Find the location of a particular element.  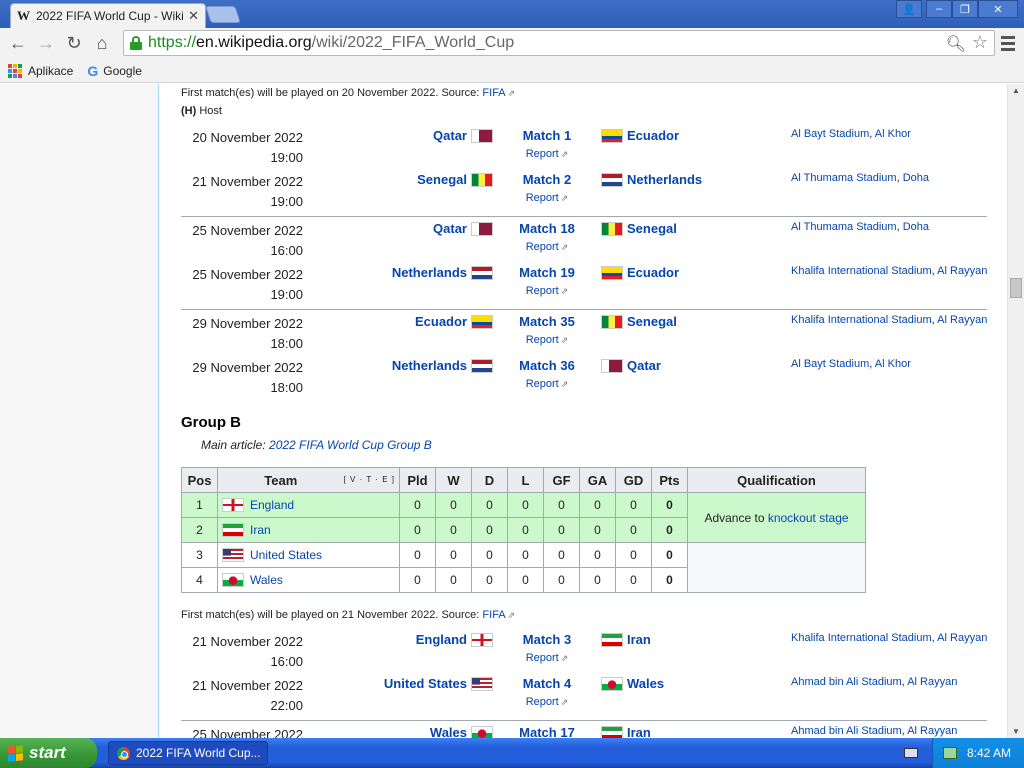

home-team: Ecuador is located at coordinates (454, 321).